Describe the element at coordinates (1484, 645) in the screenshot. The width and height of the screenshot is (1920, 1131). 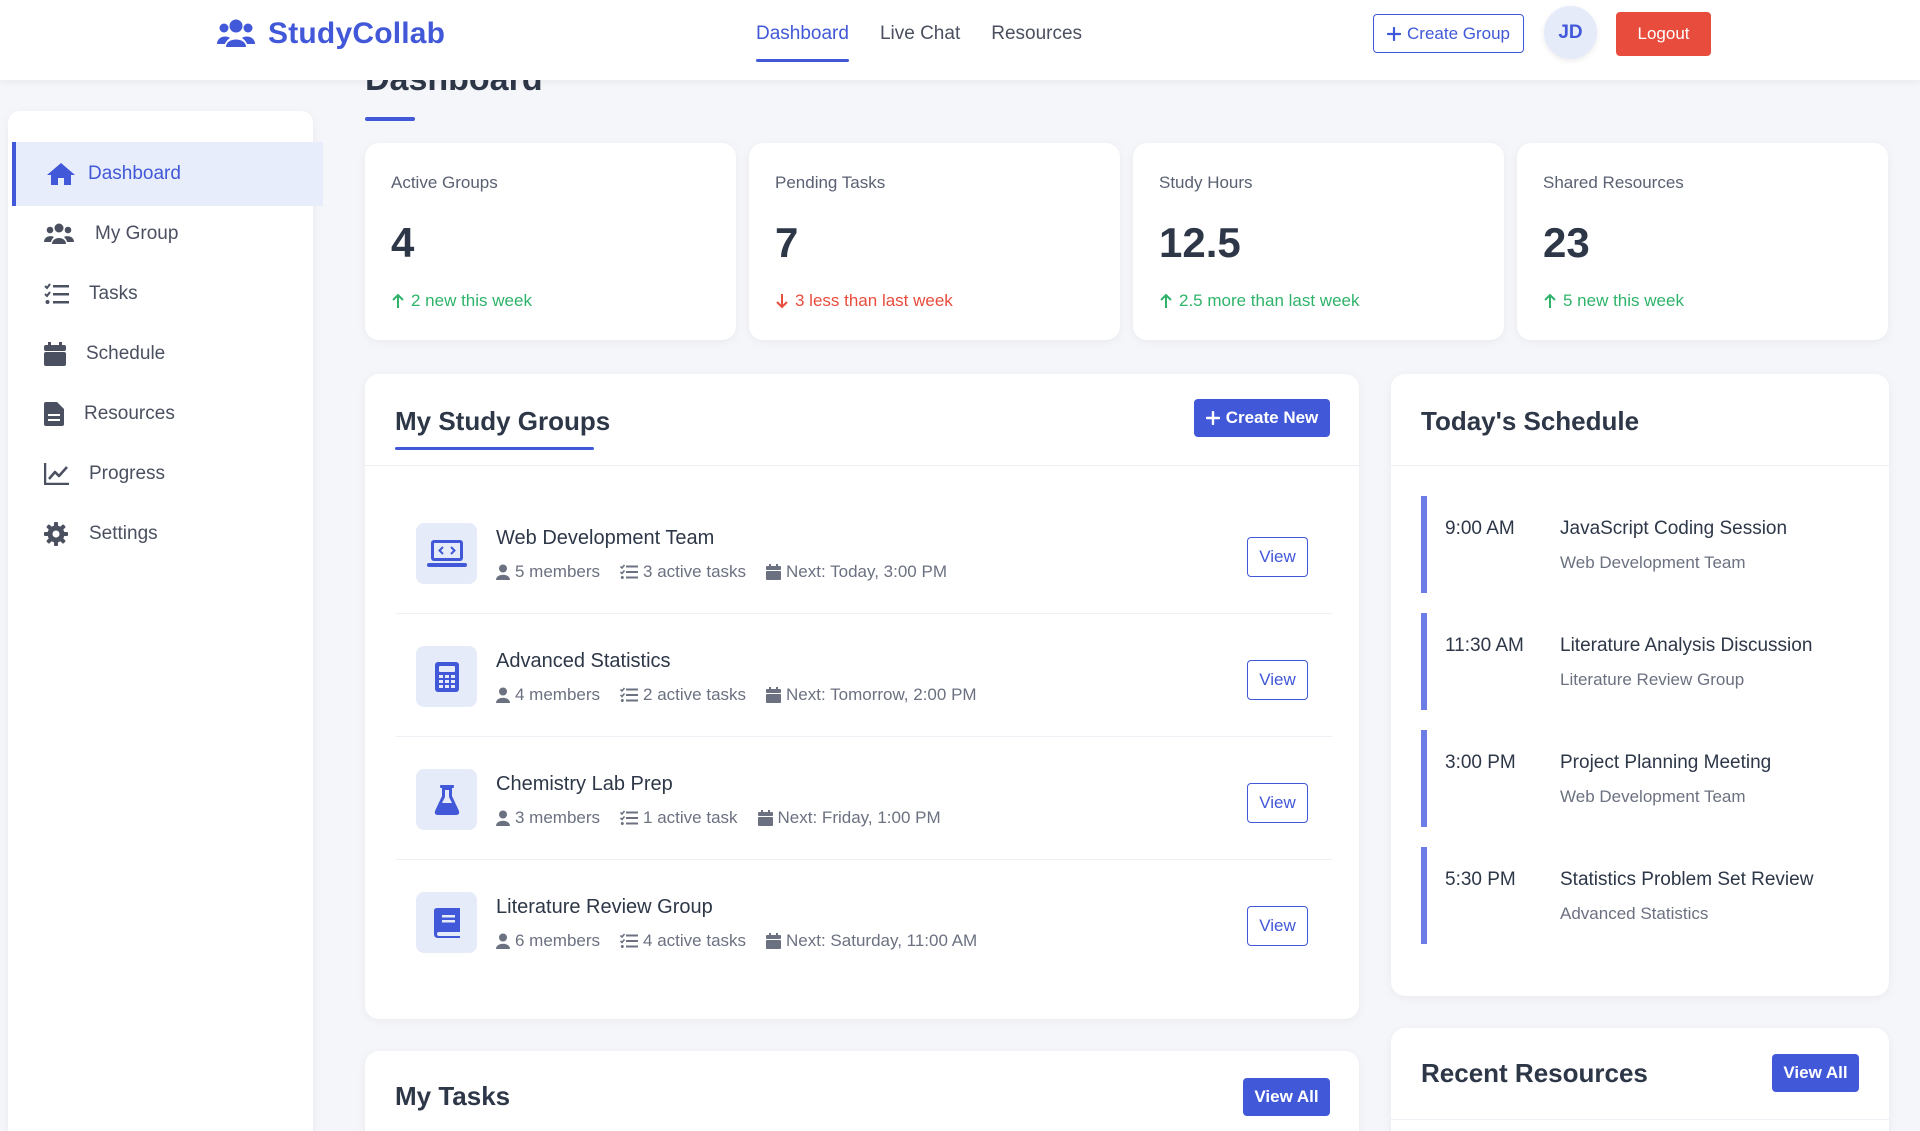
I see `schedule-time: 11:30 AM` at that location.